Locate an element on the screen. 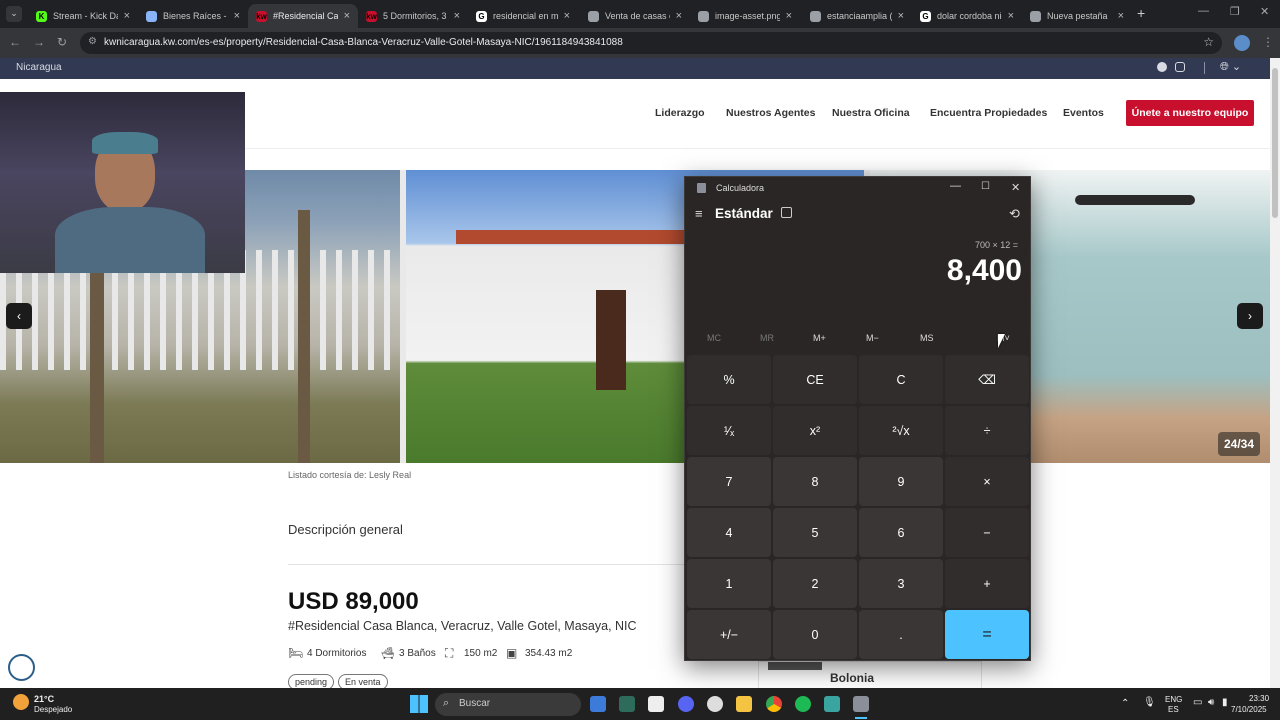 This screenshot has width=1280, height=720. hamburger-menu-icon: ≡ is located at coordinates (699, 213).